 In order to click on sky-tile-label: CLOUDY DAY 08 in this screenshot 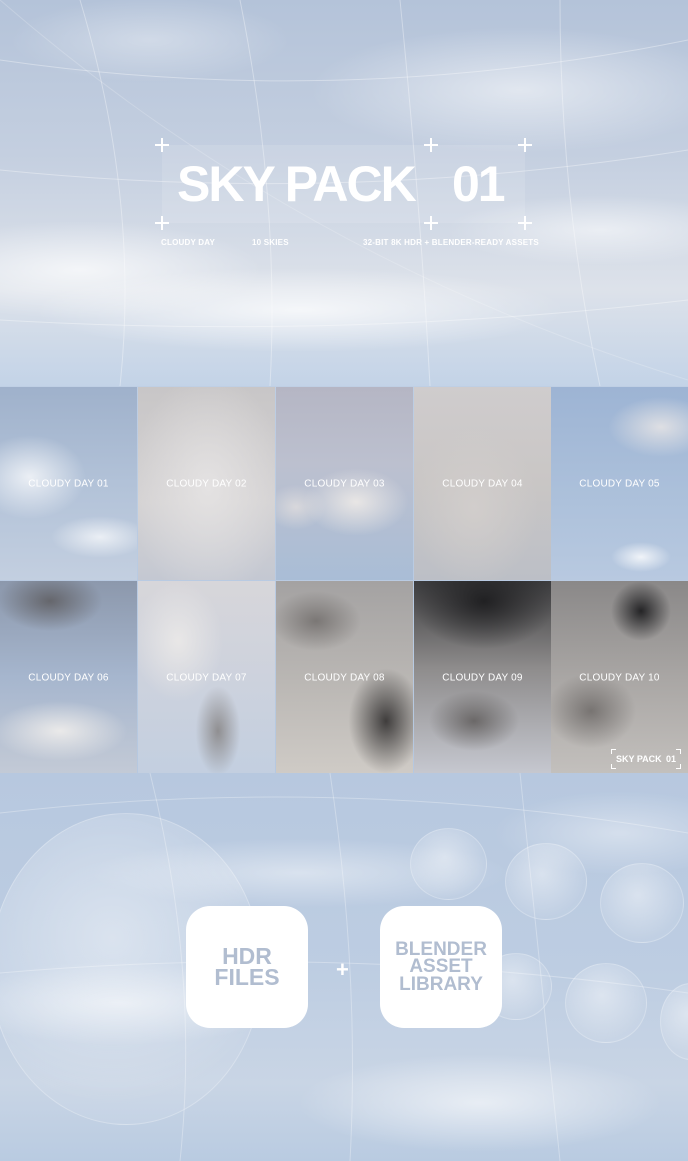, I will do `click(344, 677)`.